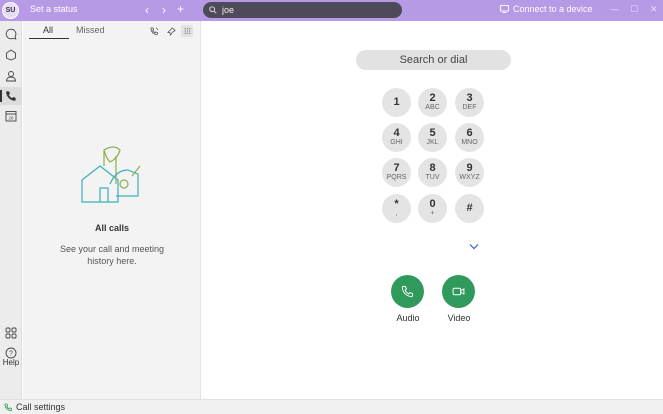 The height and width of the screenshot is (414, 663). What do you see at coordinates (432, 177) in the screenshot?
I see `key-letters: TUV` at bounding box center [432, 177].